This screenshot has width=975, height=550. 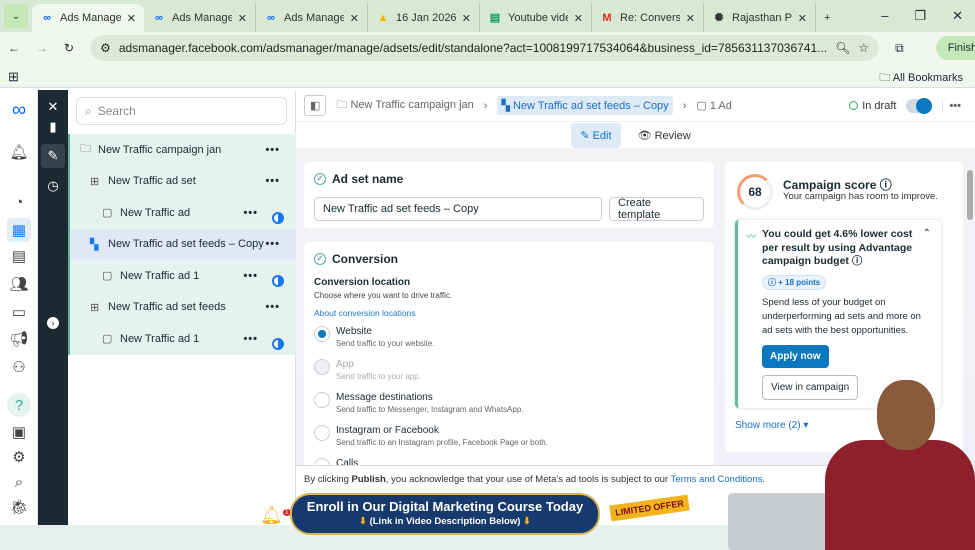 I want to click on finish-update-button: Finish, so click(x=955, y=48).